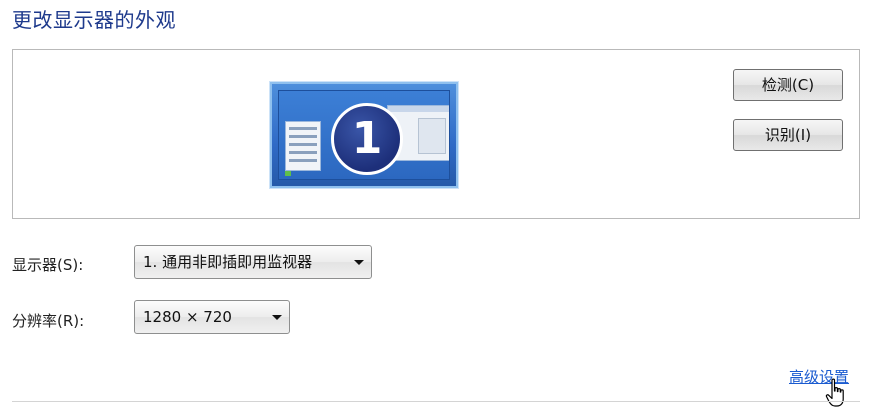 This screenshot has width=887, height=410. I want to click on display-select-value: 1. 通用非即插即用监视器, so click(228, 262).